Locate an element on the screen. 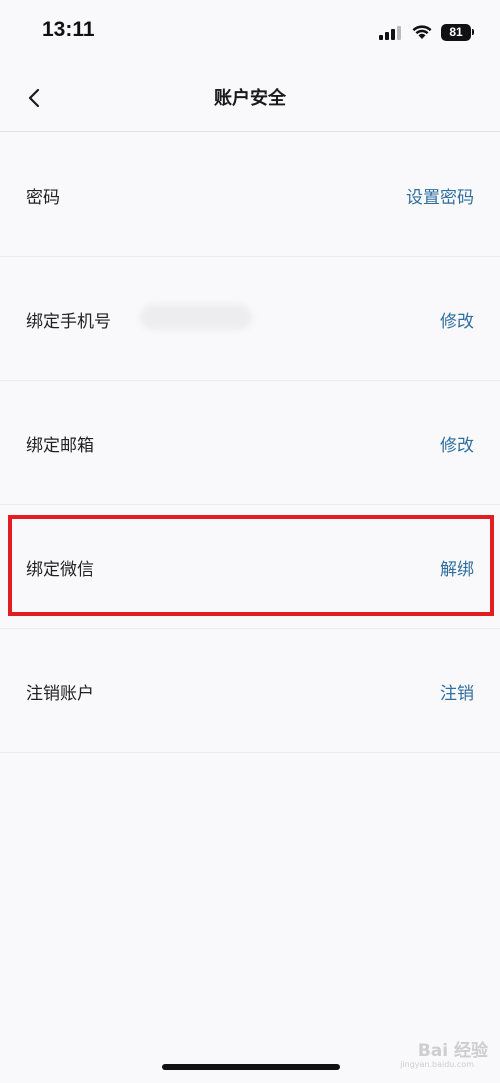  blurred-phone-number is located at coordinates (196, 317).